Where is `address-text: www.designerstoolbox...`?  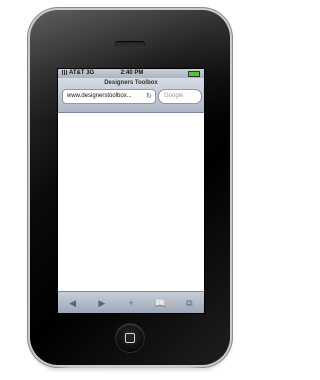
address-text: www.designerstoolbox... is located at coordinates (99, 96).